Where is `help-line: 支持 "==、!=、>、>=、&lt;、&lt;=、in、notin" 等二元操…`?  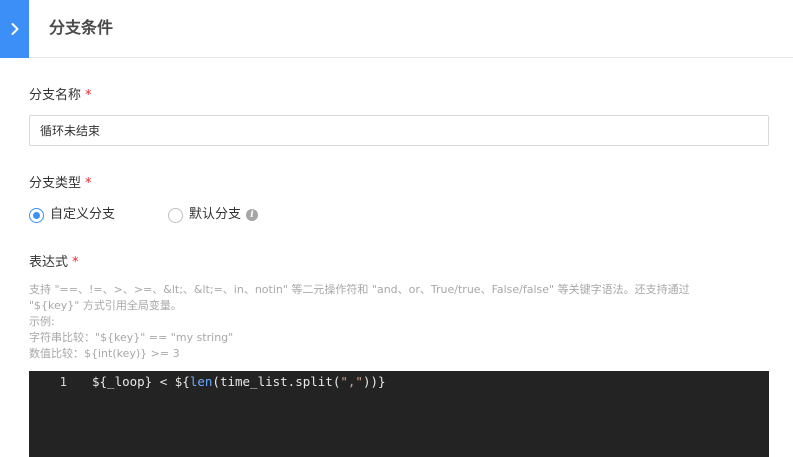
help-line: 支持 "==、!=、>、>=、&lt;、&lt;=、in、notin" 等二元操… is located at coordinates (359, 289).